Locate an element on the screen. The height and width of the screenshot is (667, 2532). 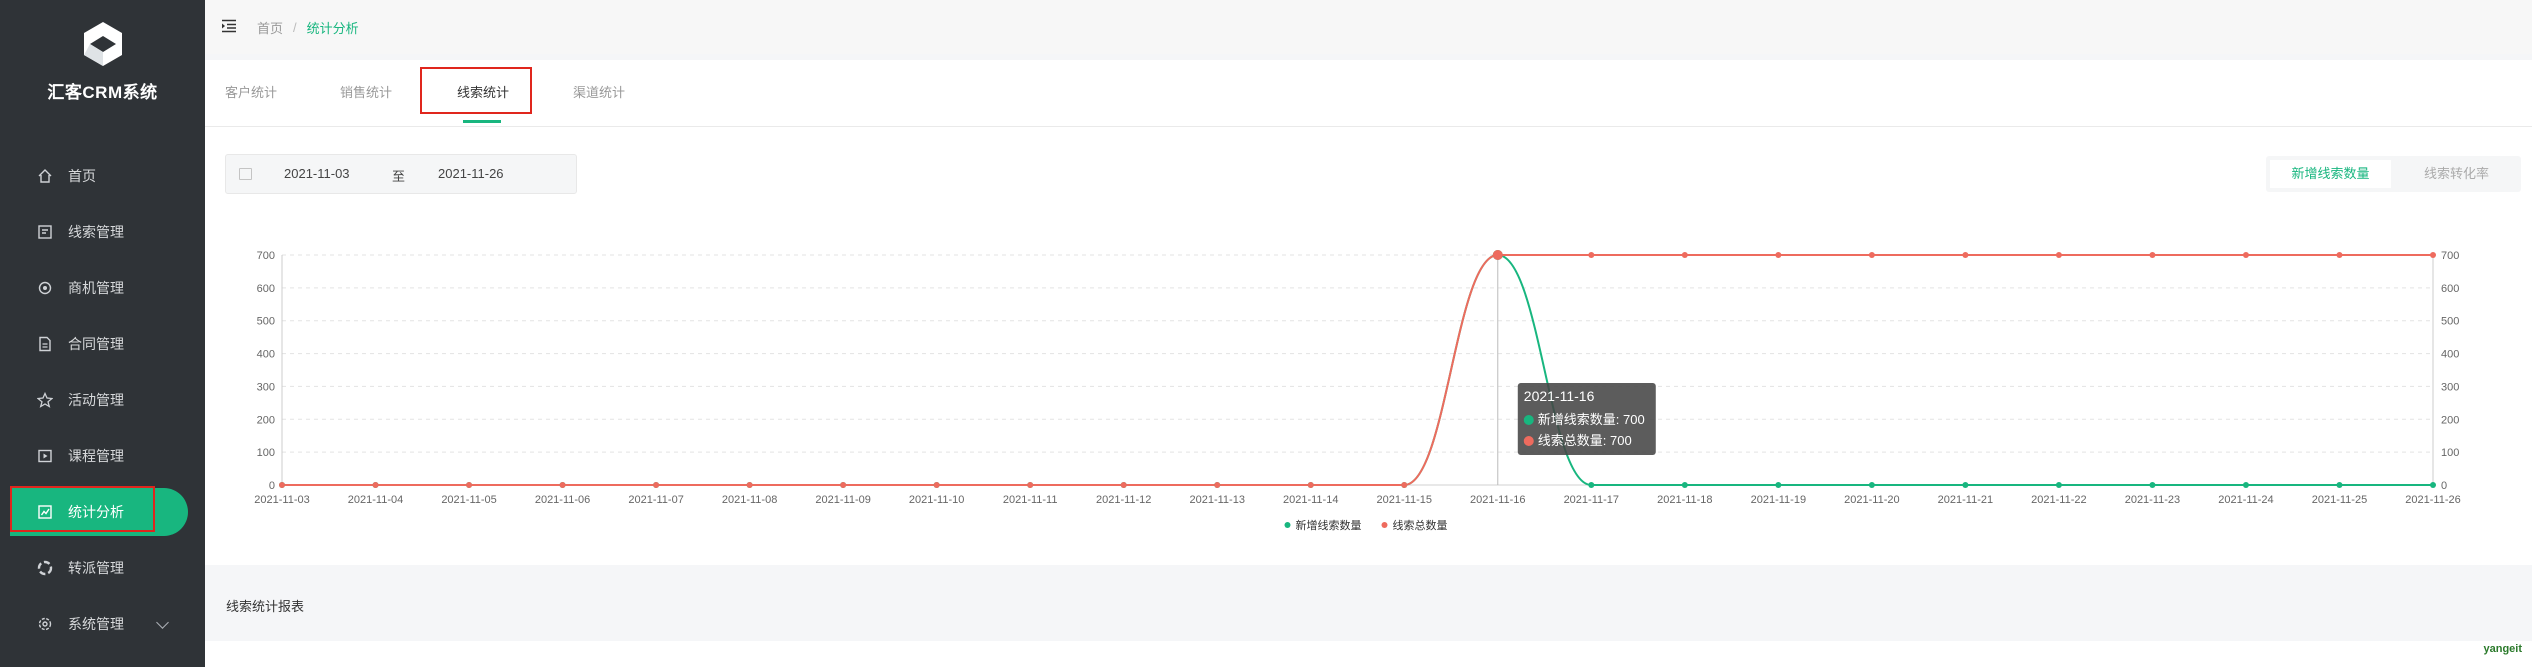
y-tick-label-left: 300 is located at coordinates (266, 387).